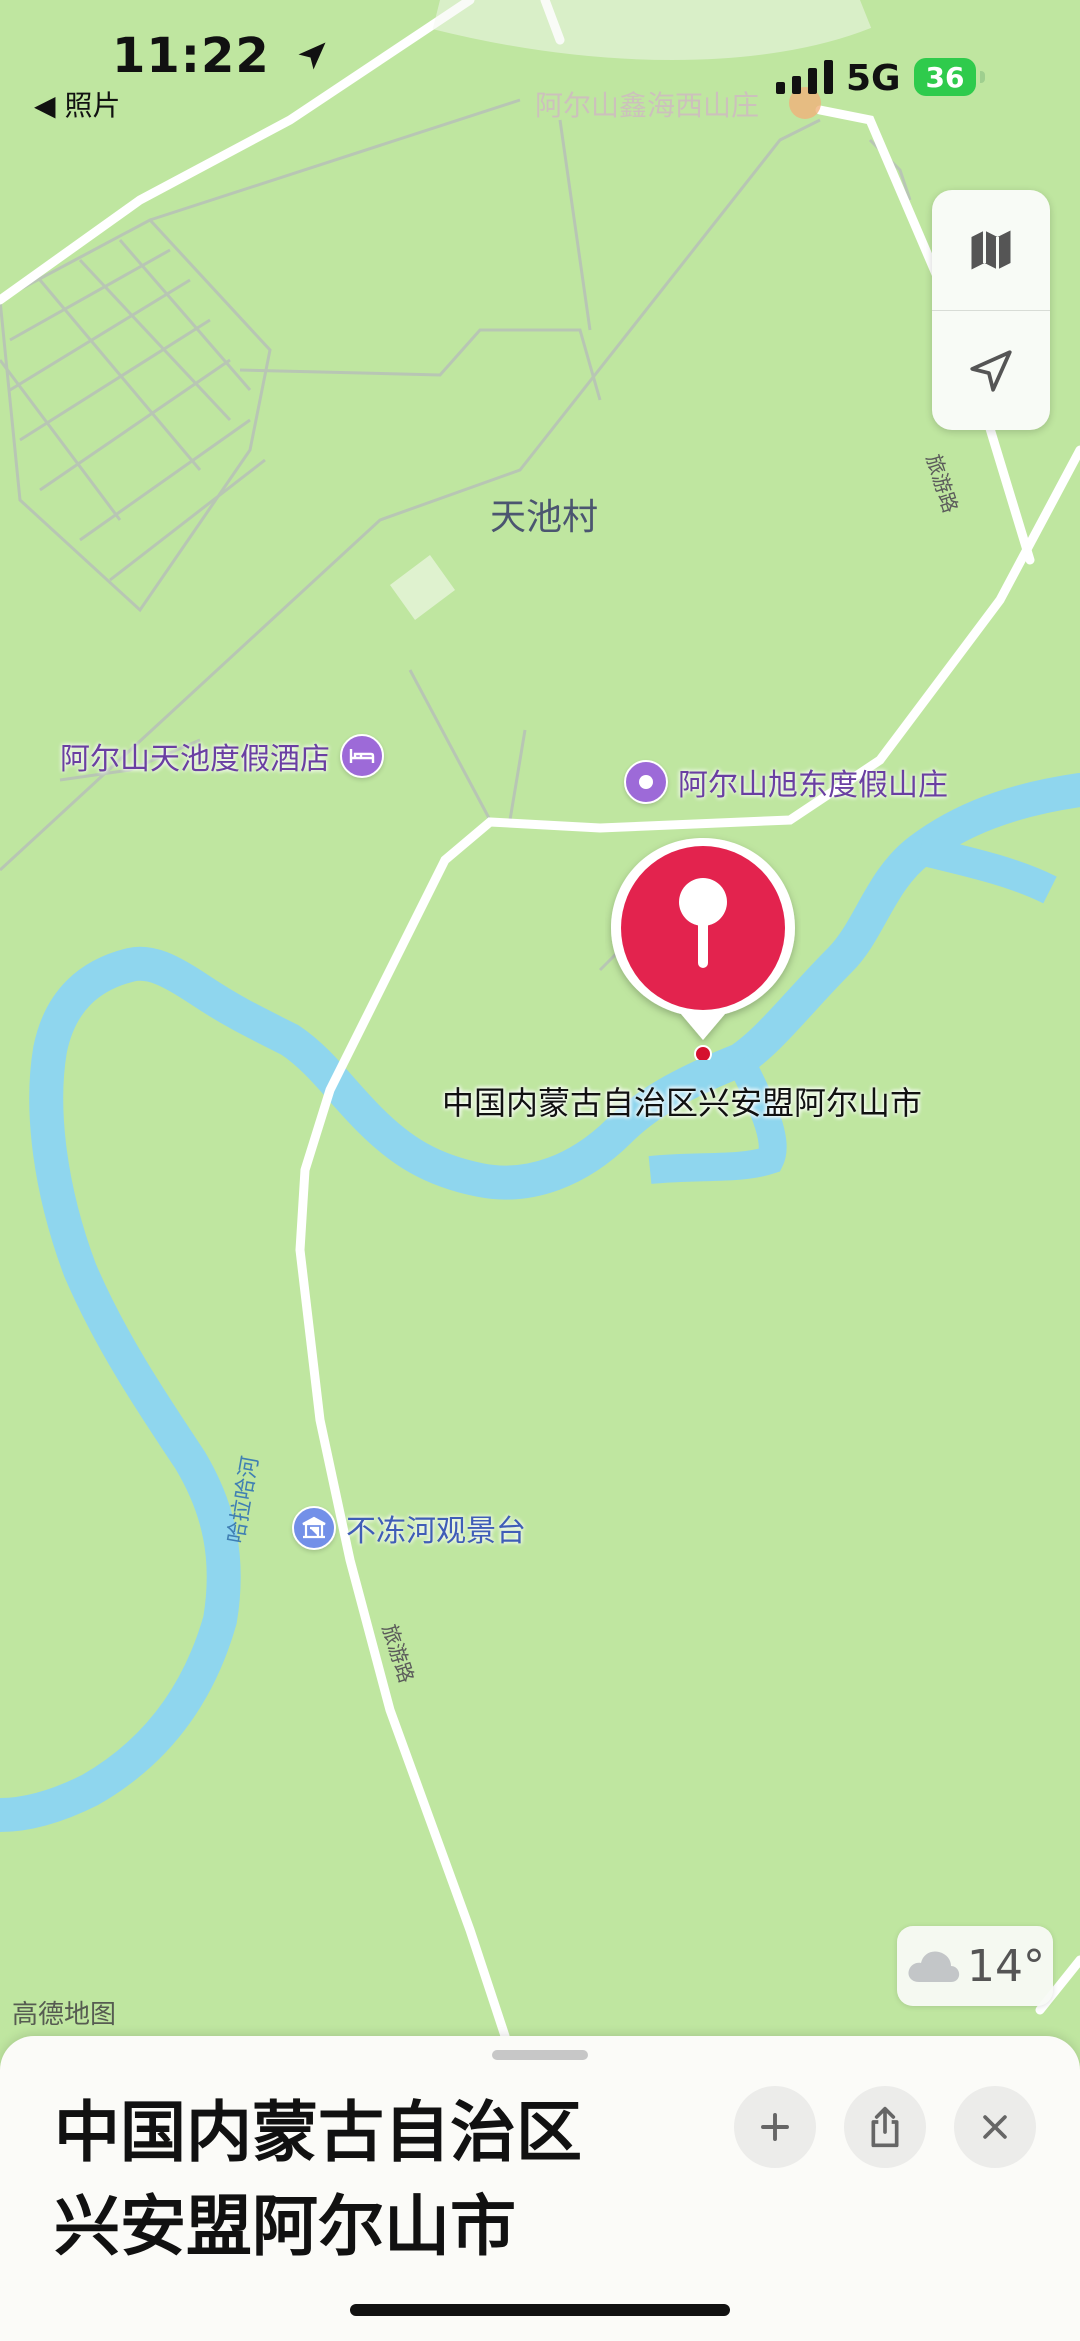  Describe the element at coordinates (949, 77) in the screenshot. I see `battery-icon: 36` at that location.